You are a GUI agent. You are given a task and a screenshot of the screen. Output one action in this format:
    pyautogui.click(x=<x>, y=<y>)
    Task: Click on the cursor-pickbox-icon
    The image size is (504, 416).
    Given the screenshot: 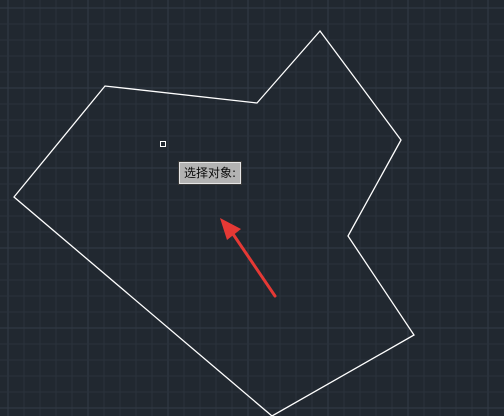 What is the action you would take?
    pyautogui.click(x=163, y=144)
    